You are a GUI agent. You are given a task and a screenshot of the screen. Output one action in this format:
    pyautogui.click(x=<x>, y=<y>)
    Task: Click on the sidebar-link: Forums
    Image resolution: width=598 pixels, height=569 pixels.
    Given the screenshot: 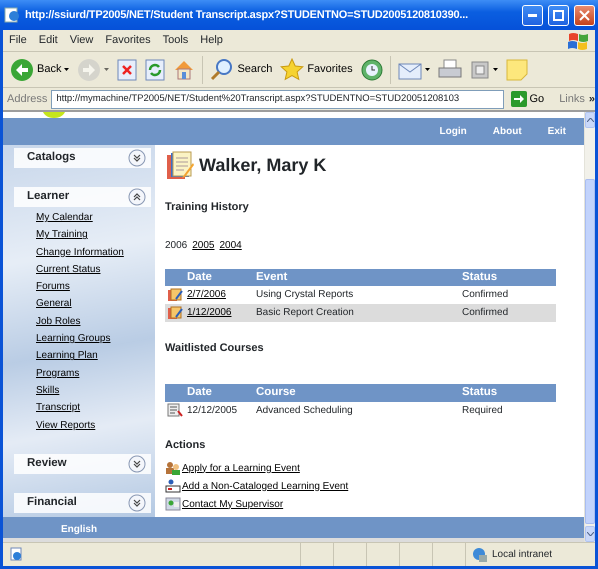 What is the action you would take?
    pyautogui.click(x=95, y=287)
    